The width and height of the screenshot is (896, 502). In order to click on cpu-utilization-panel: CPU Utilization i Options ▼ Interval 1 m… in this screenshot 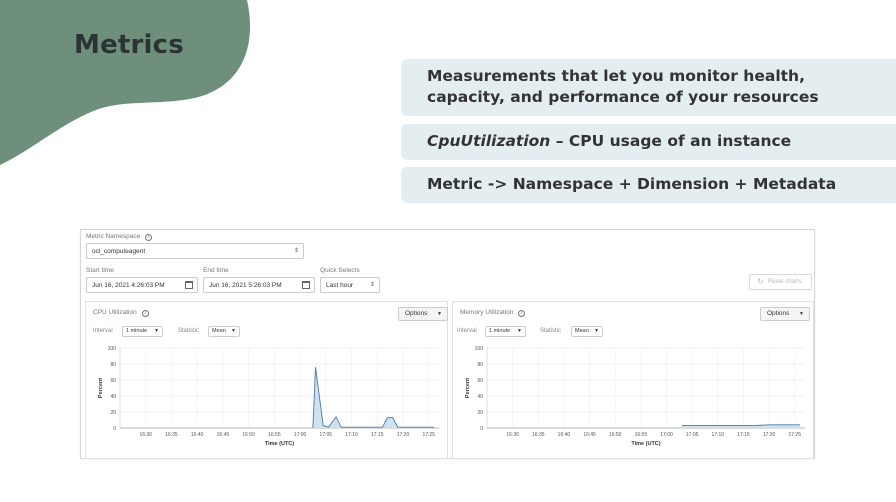, I will do `click(266, 380)`.